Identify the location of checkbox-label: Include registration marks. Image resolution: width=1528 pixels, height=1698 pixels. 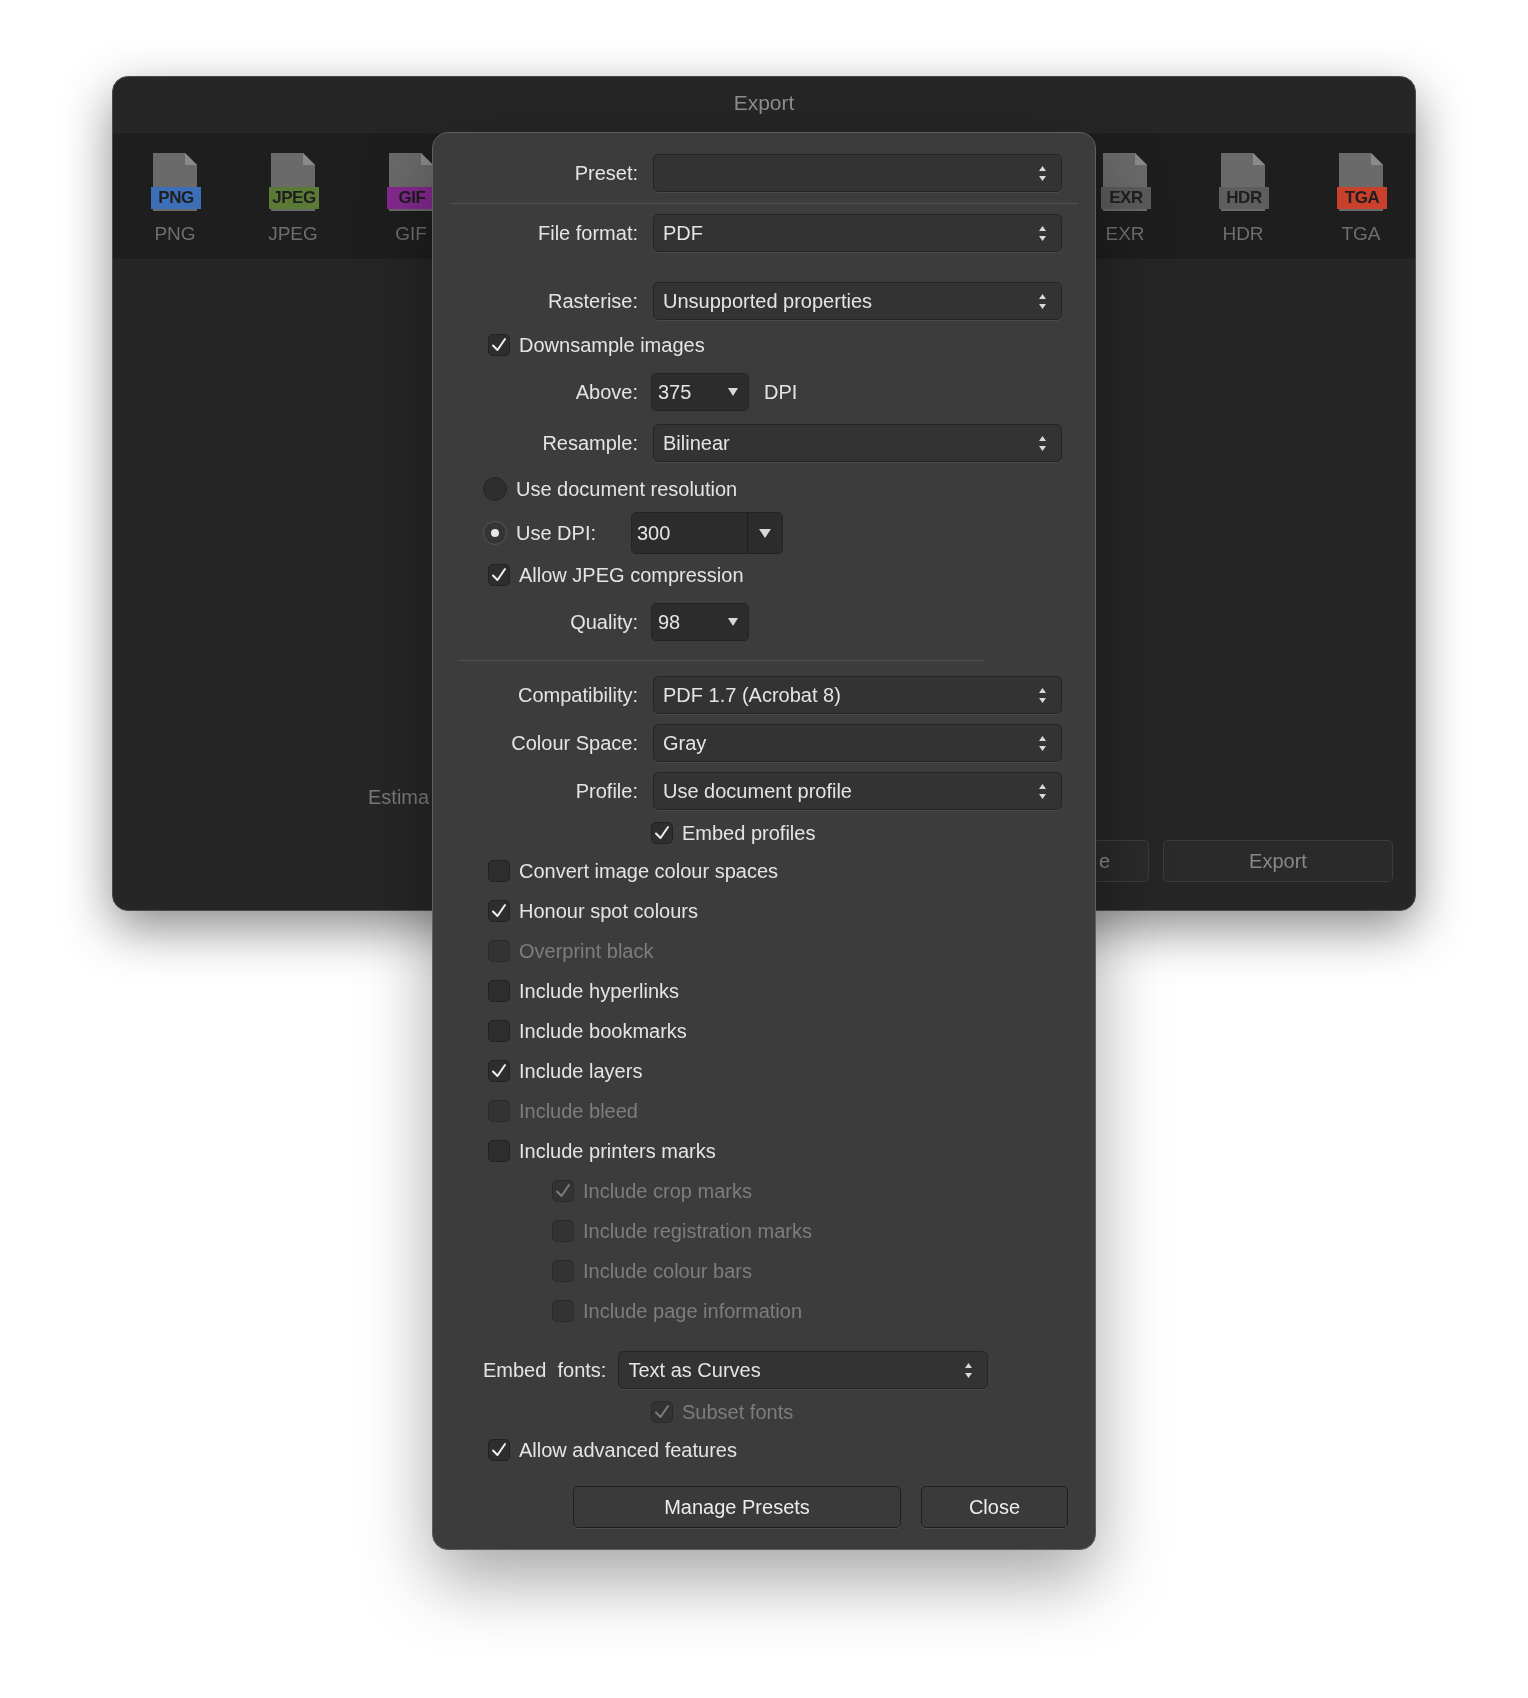
(697, 1231).